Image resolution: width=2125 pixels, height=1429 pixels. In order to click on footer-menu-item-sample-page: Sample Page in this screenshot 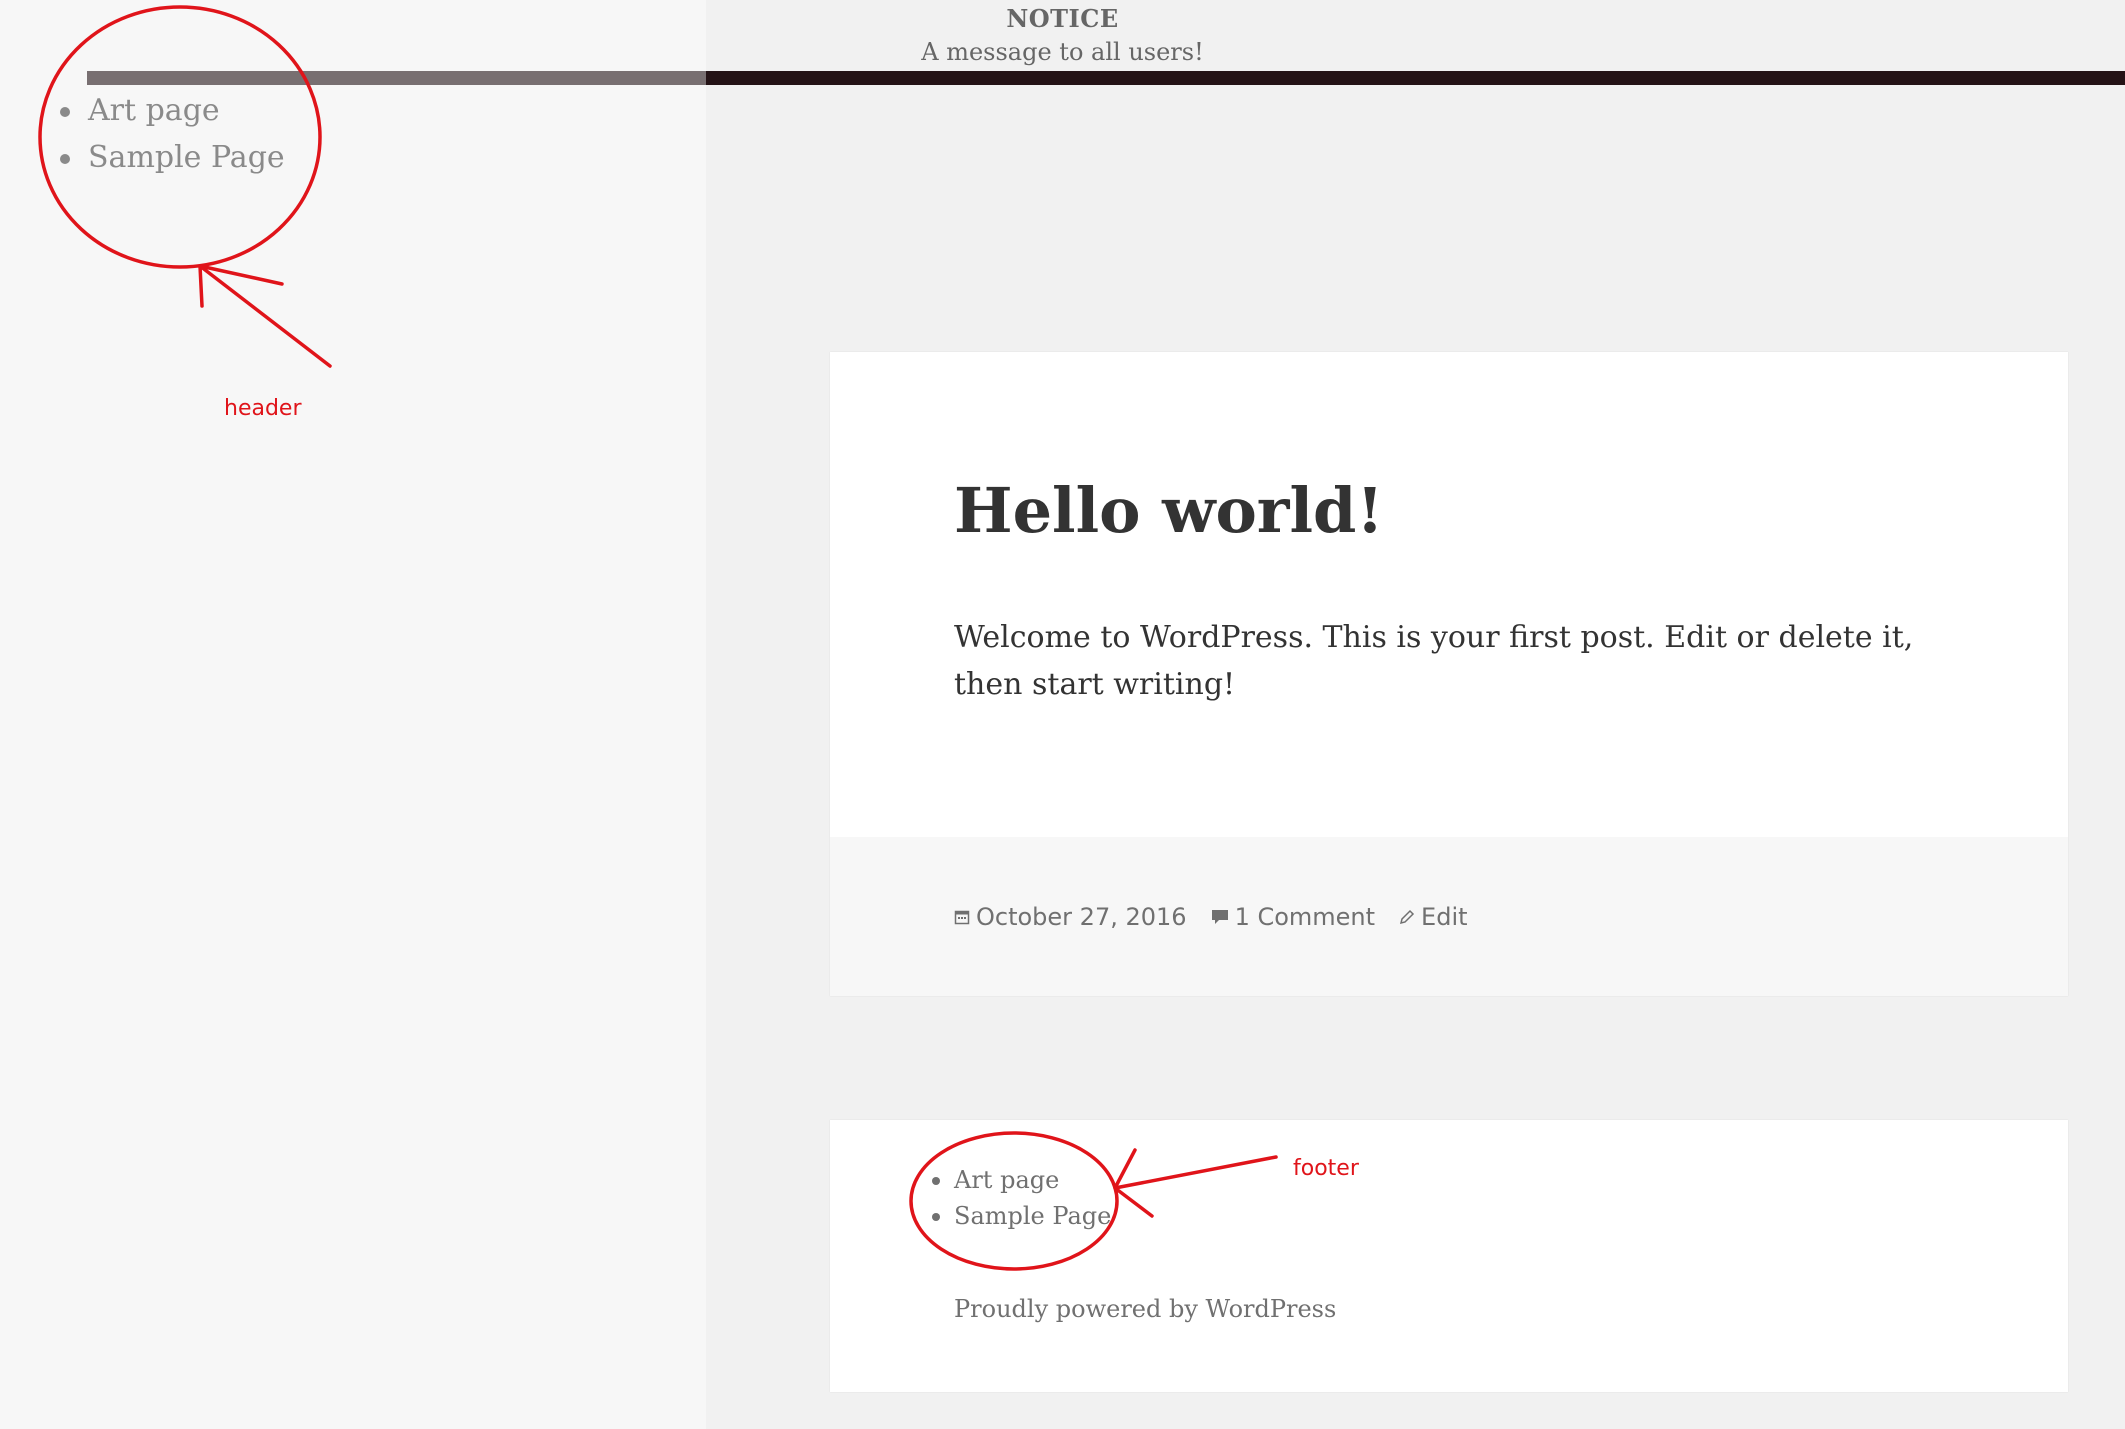, I will do `click(1021, 1216)`.